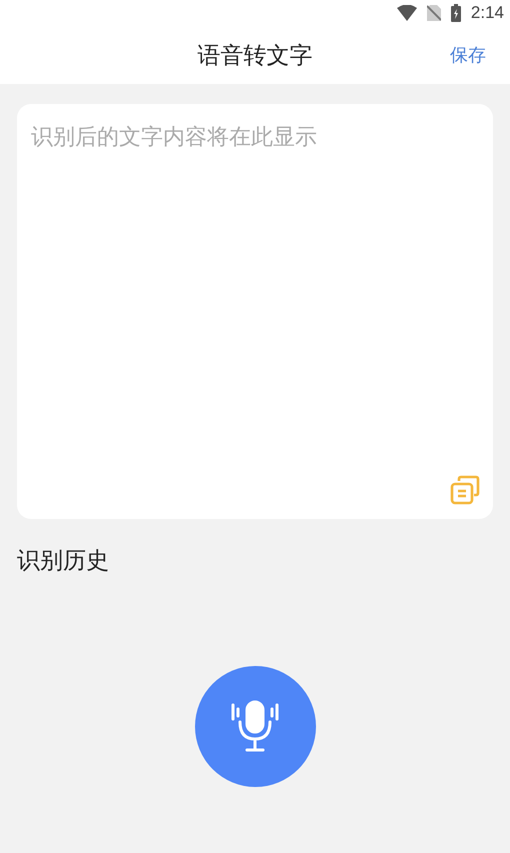  I want to click on history-title: 识别历史, so click(63, 560).